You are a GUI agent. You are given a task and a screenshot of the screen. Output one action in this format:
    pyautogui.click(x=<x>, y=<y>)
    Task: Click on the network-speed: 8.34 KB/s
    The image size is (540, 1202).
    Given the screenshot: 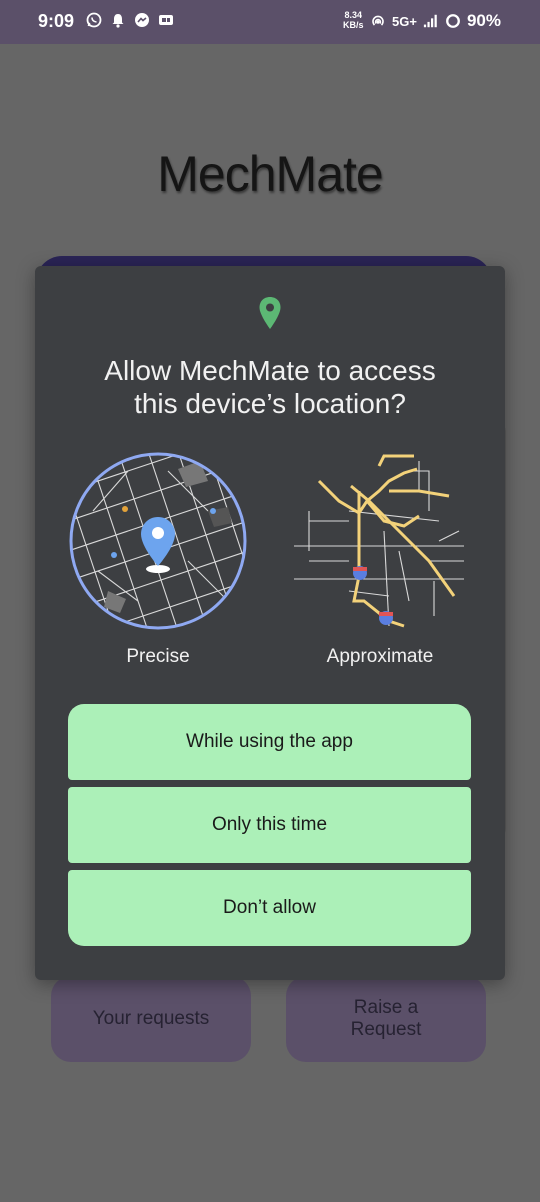 What is the action you would take?
    pyautogui.click(x=353, y=20)
    